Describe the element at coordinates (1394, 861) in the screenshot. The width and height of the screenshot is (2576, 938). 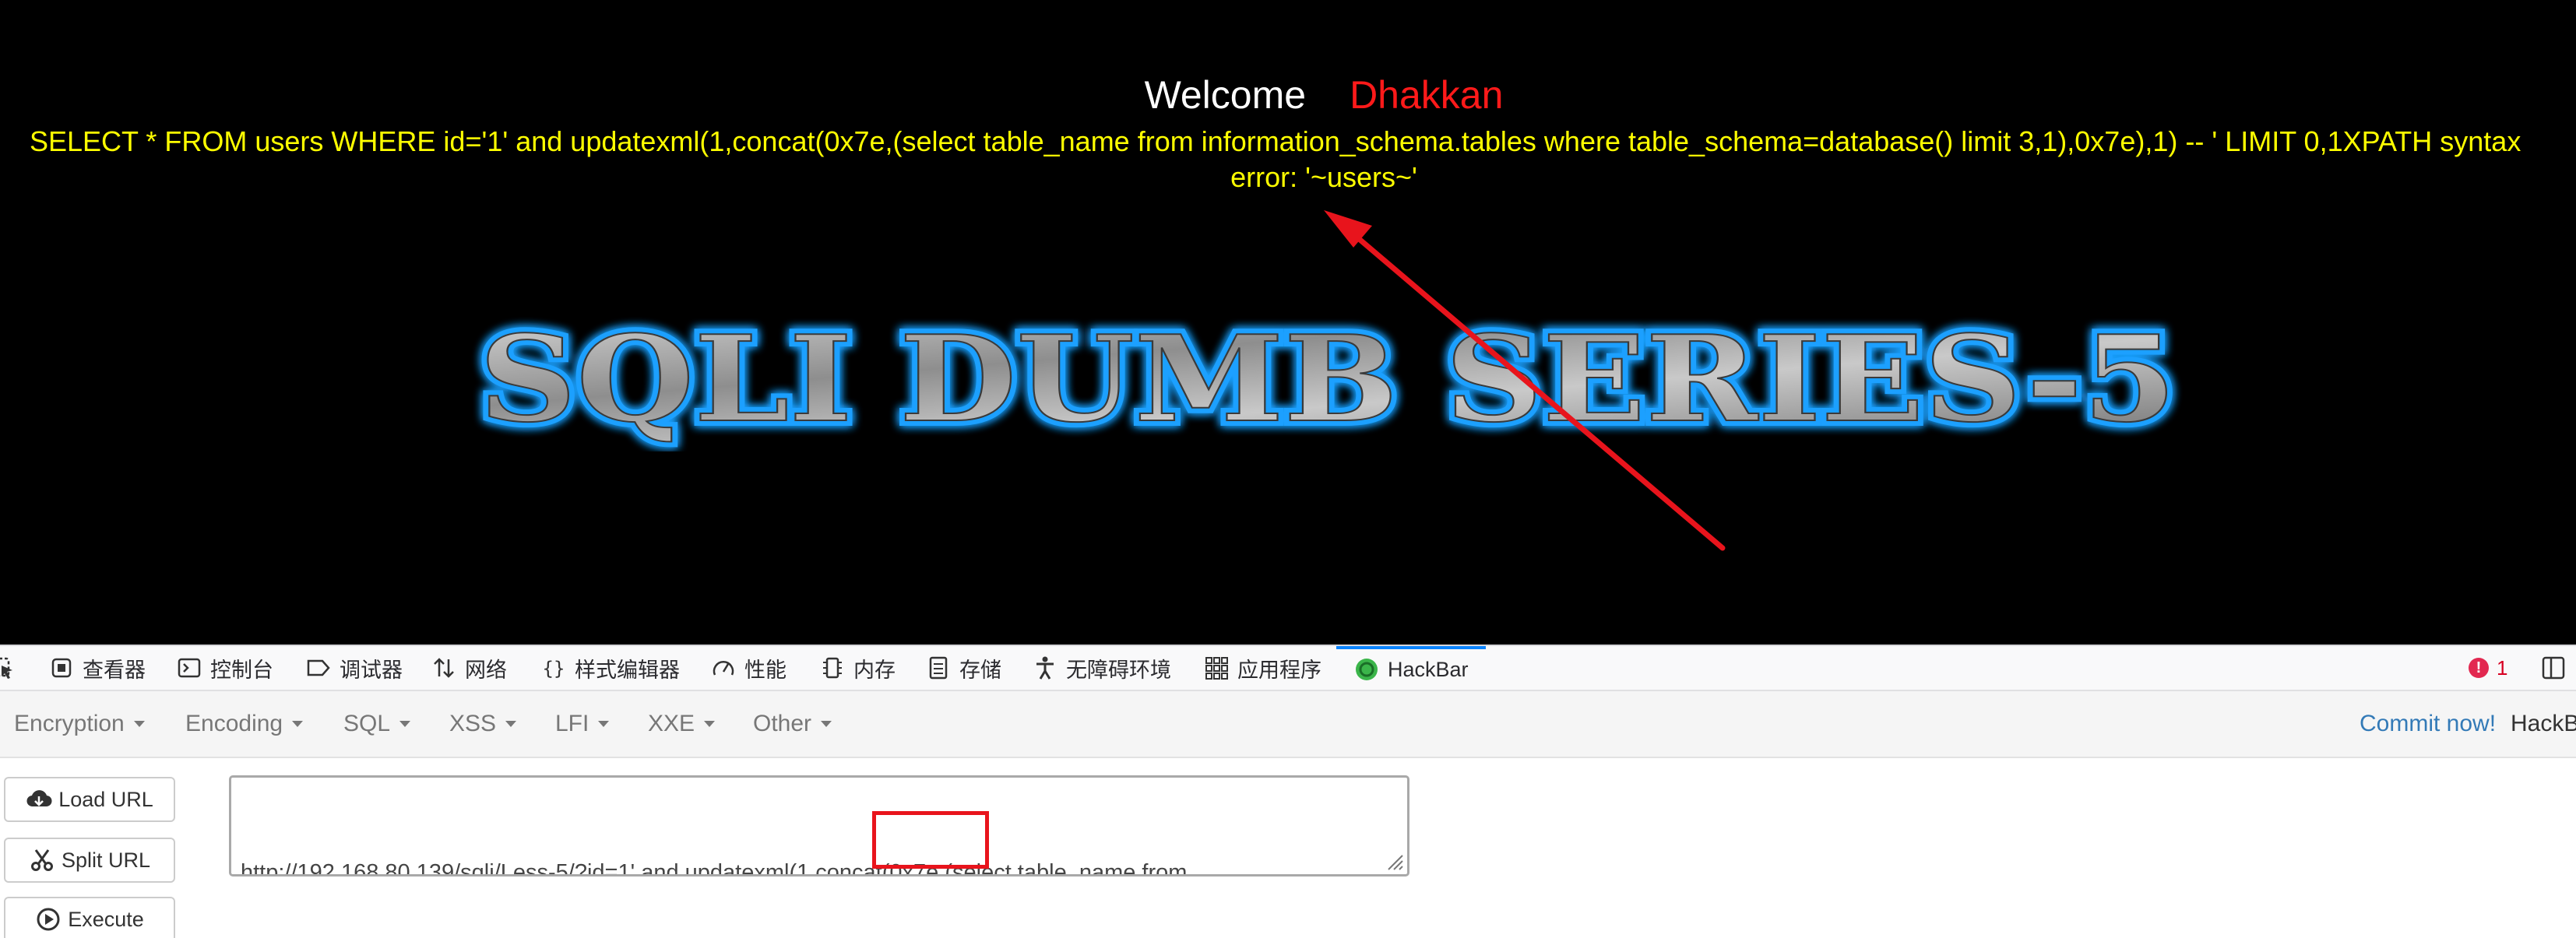
I see `resize-grip-icon` at that location.